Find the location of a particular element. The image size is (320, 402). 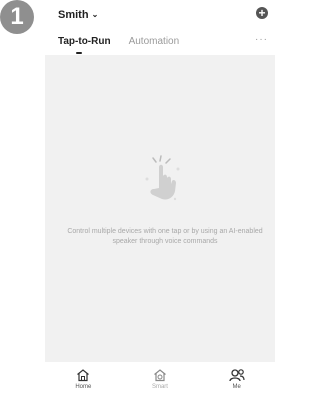

home-selector: Smith ⌄ is located at coordinates (78, 15).